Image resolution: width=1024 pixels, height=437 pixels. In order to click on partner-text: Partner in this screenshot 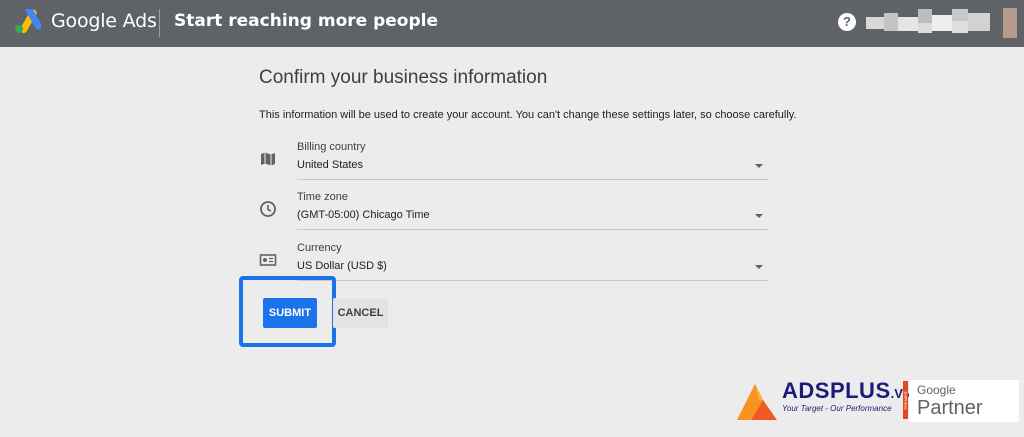, I will do `click(950, 408)`.